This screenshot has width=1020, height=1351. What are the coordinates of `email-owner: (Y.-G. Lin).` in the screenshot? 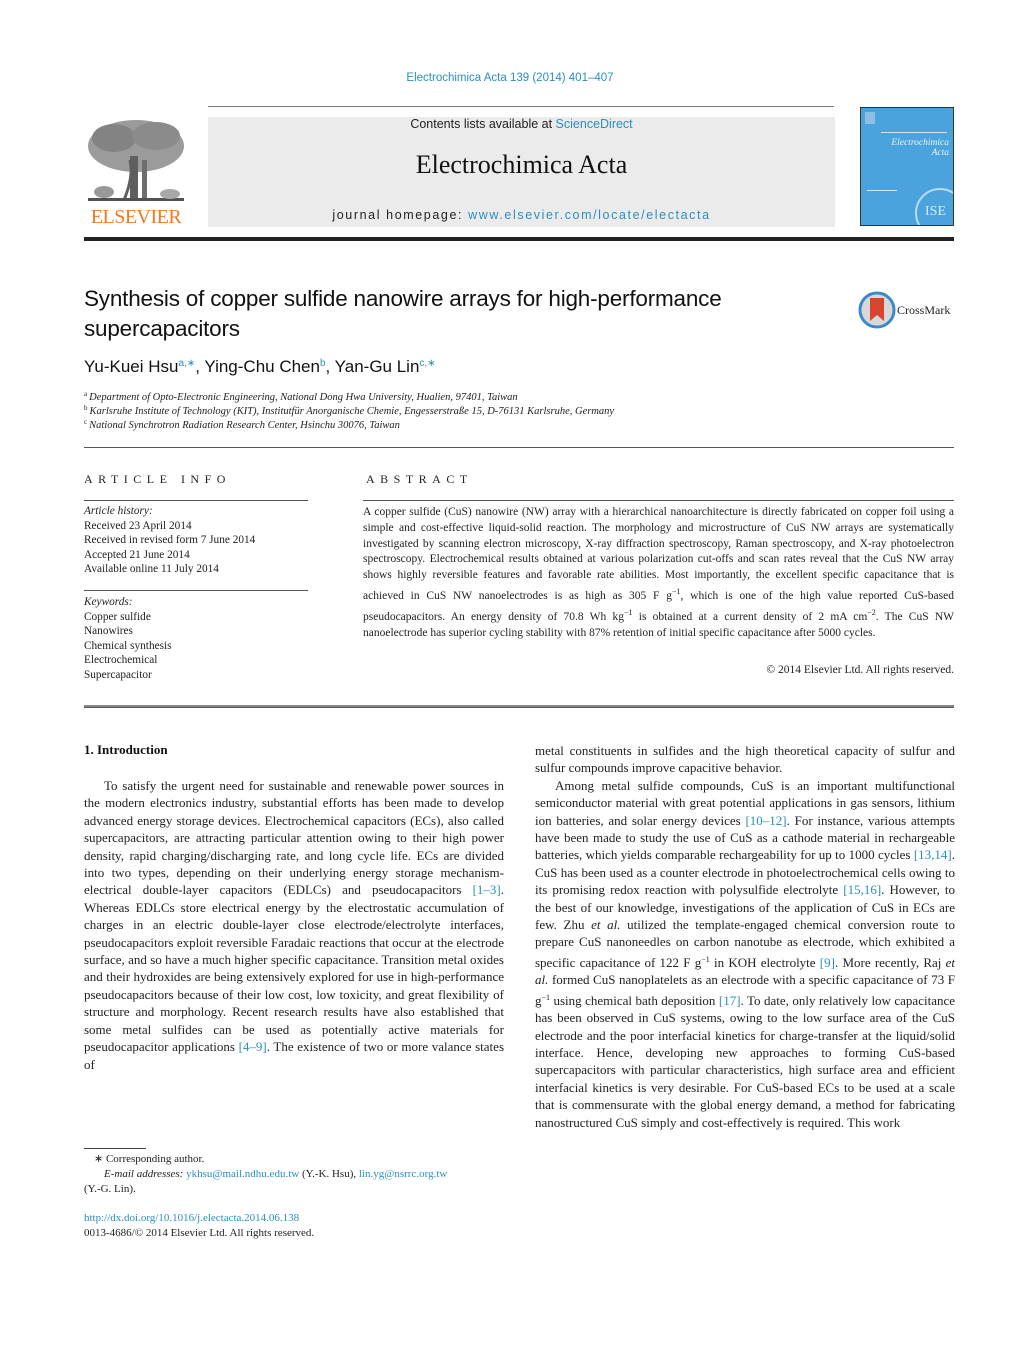 It's located at (110, 1189).